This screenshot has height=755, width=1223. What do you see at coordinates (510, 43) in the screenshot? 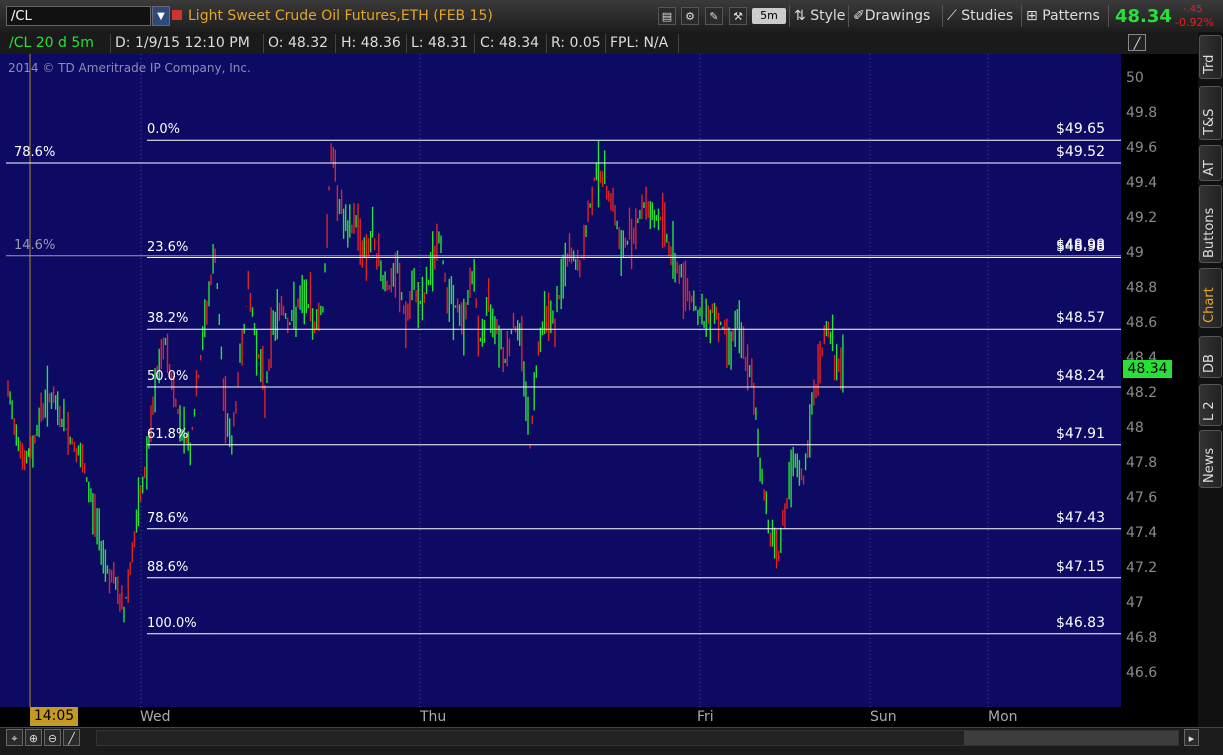
I see `bar-close: C: 48.34` at bounding box center [510, 43].